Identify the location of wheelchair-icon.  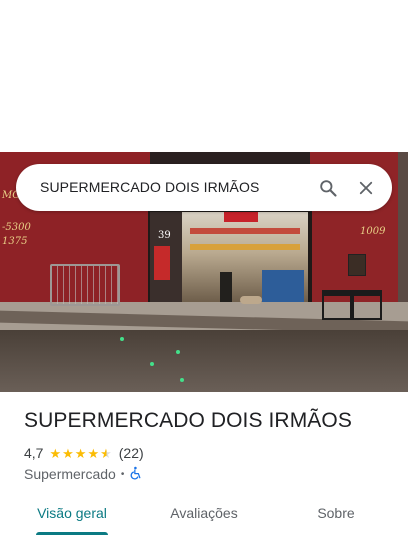
(136, 474).